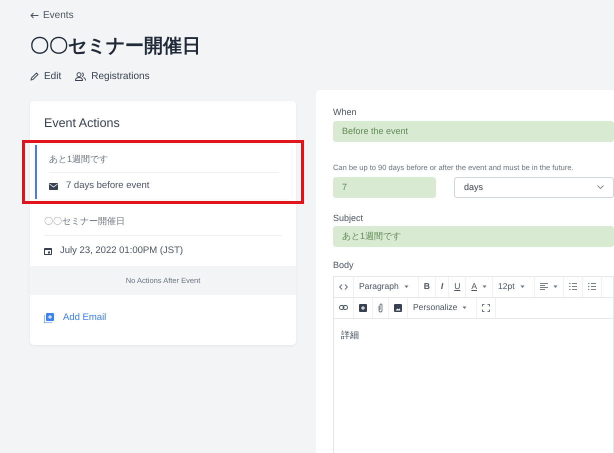  Describe the element at coordinates (75, 318) in the screenshot. I see `add-email-button: Add Email` at that location.